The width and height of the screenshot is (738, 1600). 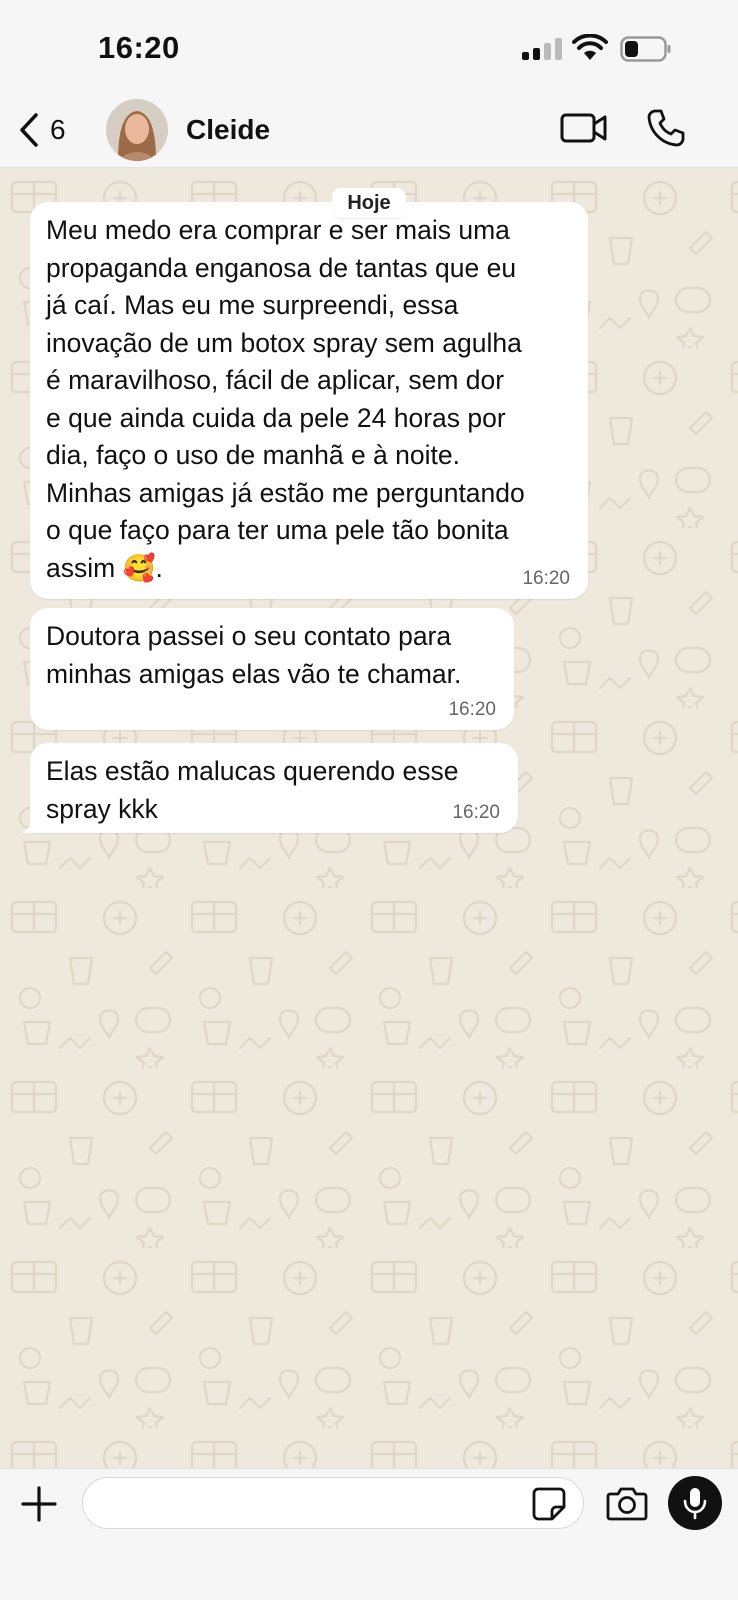 I want to click on wifi-icon, so click(x=590, y=47).